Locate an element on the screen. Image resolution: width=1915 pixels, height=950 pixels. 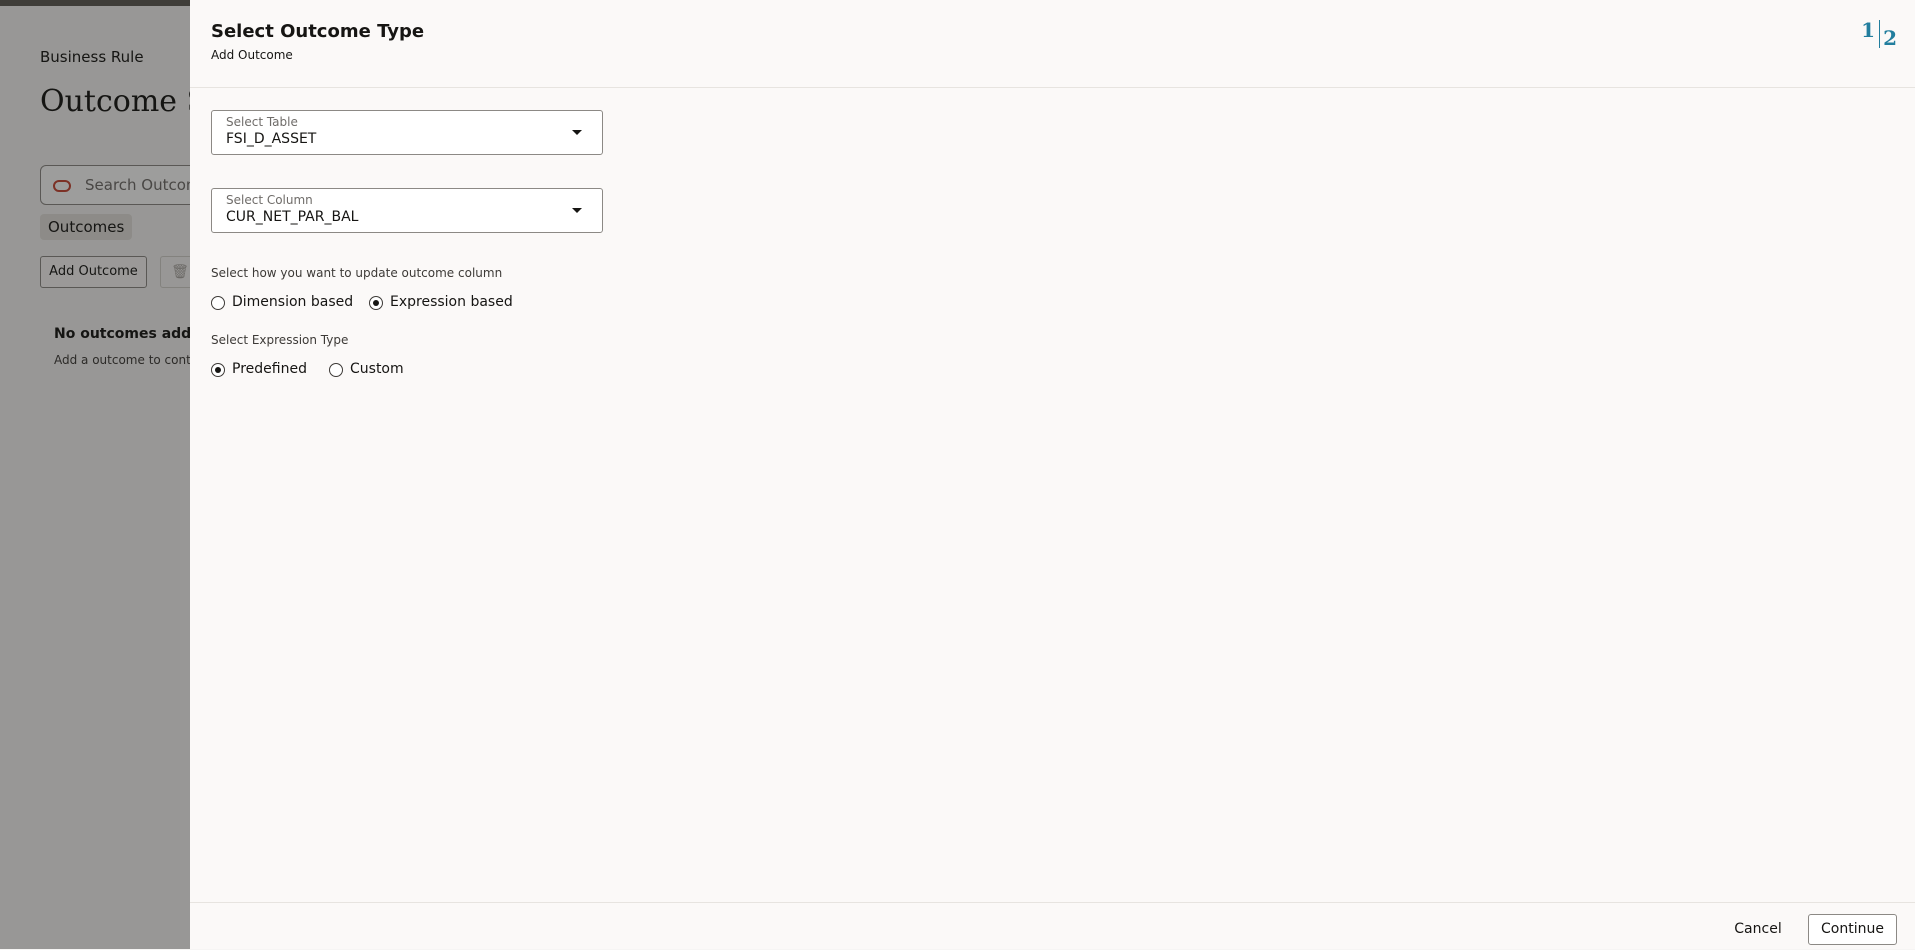
radio-label: Expression based is located at coordinates (451, 302).